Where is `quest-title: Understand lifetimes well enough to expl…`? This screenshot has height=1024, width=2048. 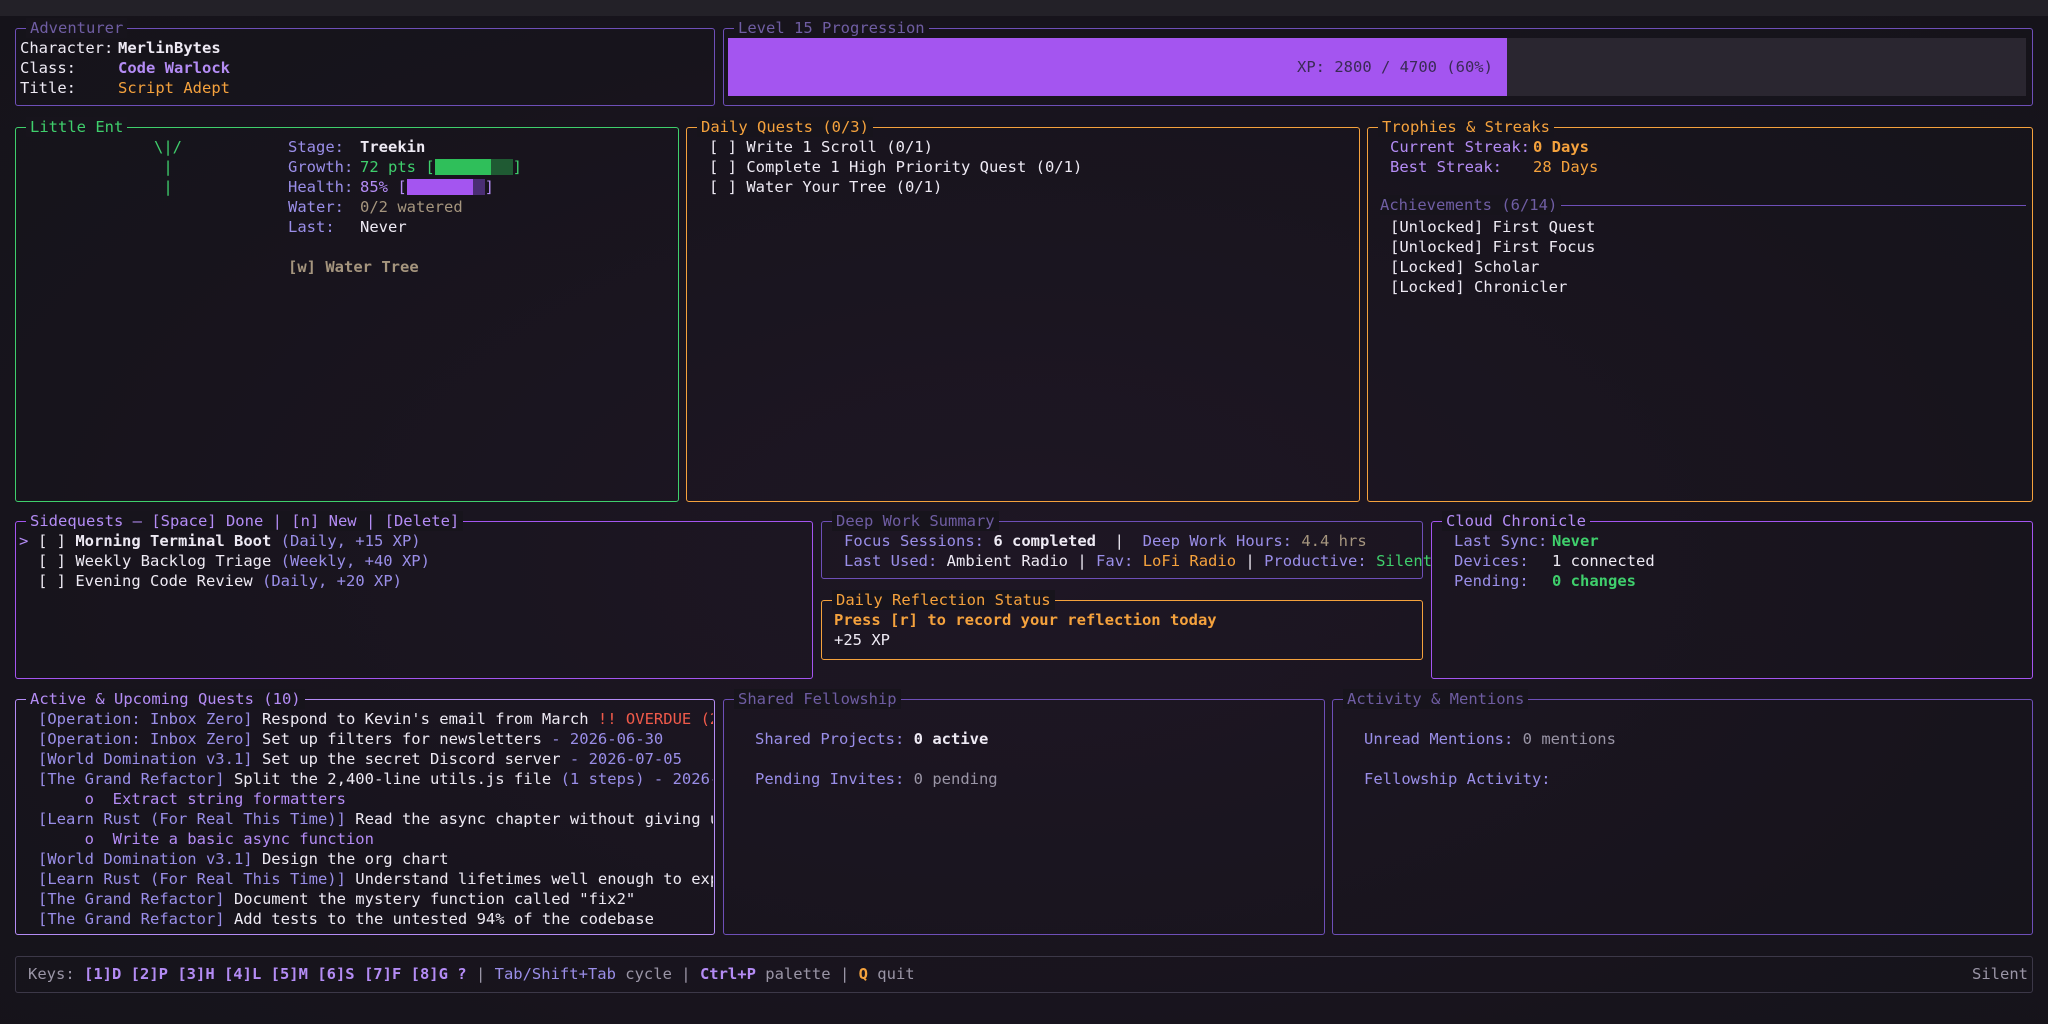
quest-title: Understand lifetimes well enough to expl… is located at coordinates (529, 879).